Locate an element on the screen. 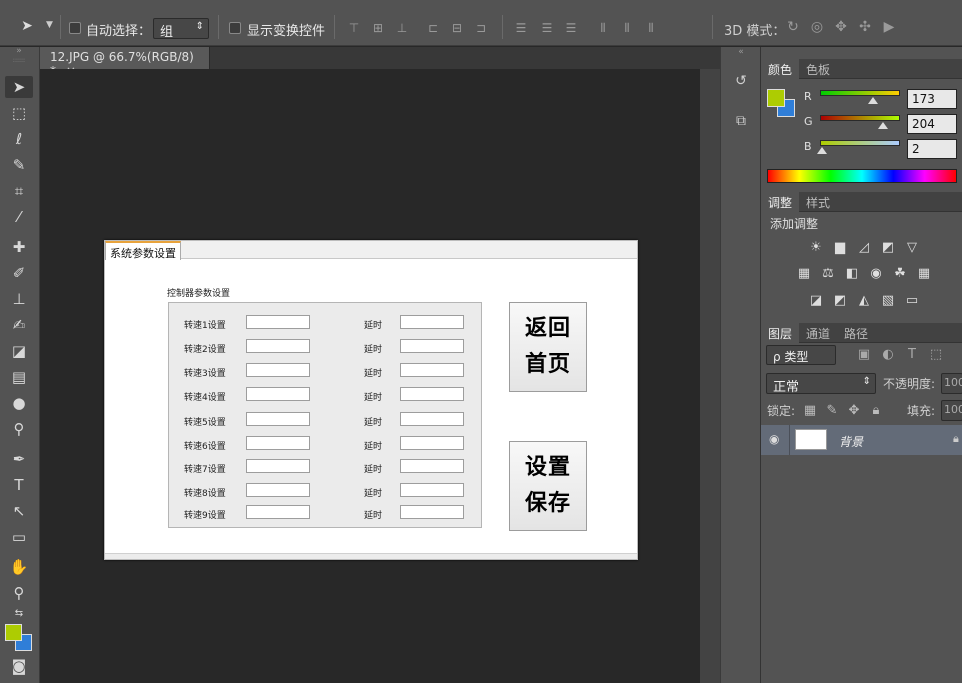 The height and width of the screenshot is (683, 962). crop-tool-icon: ⌗ is located at coordinates (19, 191).